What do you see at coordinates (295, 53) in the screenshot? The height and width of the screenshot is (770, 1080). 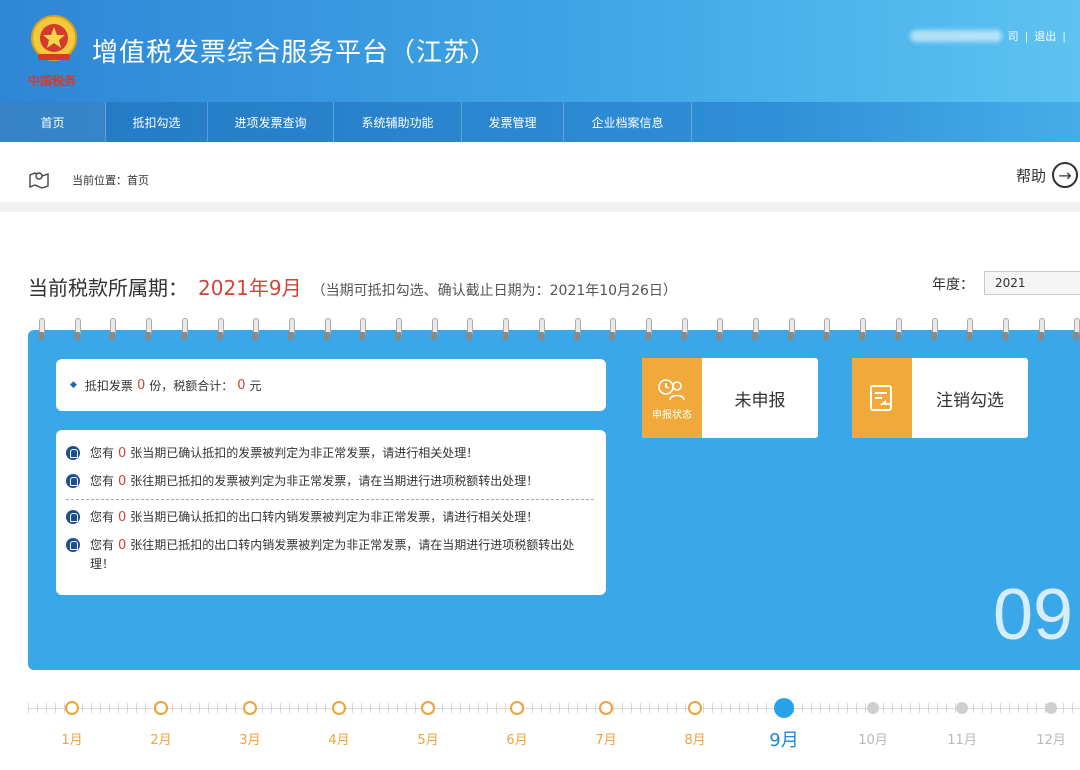 I see `app-title: 增值税发票综合服务平台（江苏）` at bounding box center [295, 53].